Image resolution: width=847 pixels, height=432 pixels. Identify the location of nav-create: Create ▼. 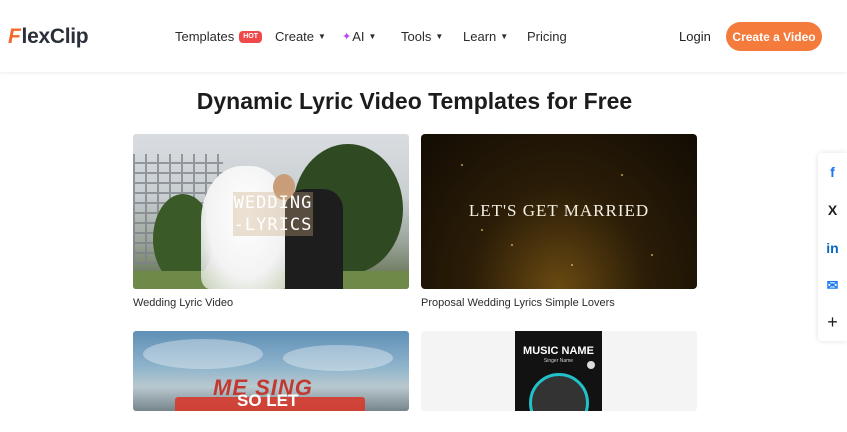
(300, 36).